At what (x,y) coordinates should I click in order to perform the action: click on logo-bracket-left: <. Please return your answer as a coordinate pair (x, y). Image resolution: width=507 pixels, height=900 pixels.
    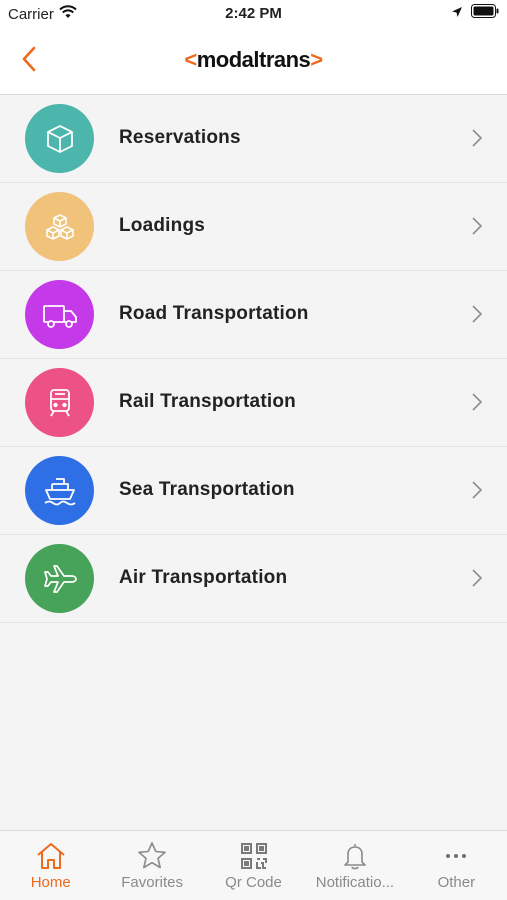
    Looking at the image, I should click on (190, 59).